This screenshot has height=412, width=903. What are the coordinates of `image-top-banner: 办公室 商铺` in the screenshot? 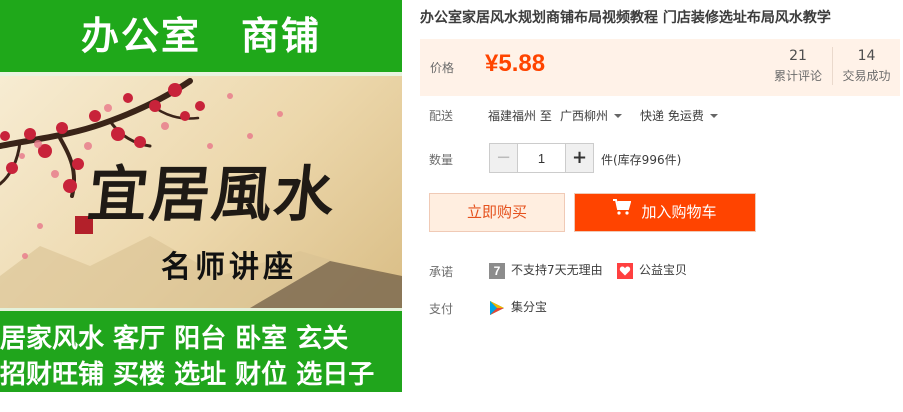 It's located at (201, 38).